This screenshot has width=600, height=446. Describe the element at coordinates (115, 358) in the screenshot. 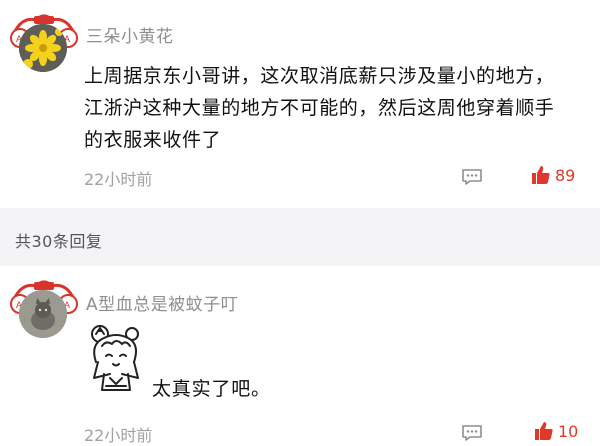

I see `cartoon-girl-sticker-icon` at that location.